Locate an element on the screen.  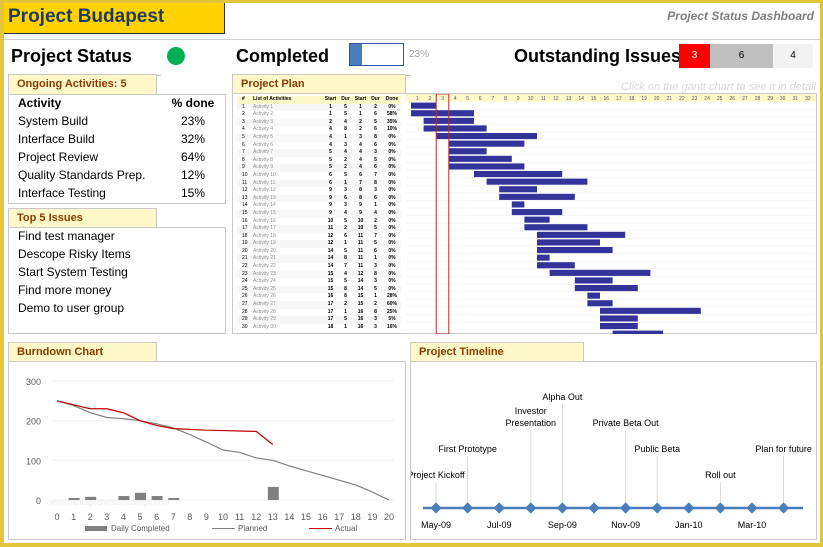
gantt-period-label: 21 is located at coordinates (670, 99).